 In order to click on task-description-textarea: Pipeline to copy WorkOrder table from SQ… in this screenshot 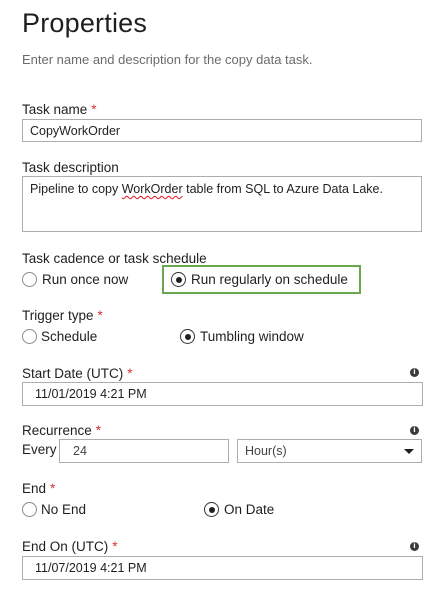, I will do `click(222, 204)`.